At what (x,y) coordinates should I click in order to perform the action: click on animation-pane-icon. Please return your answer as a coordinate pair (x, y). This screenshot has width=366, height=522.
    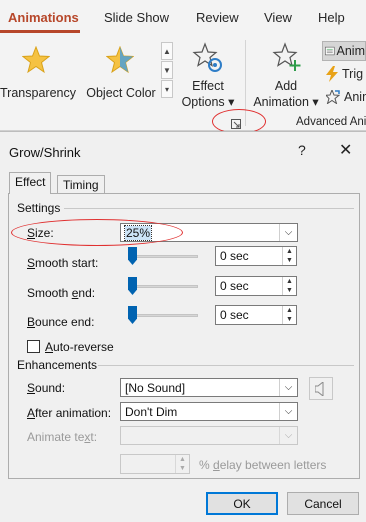
    Looking at the image, I should click on (330, 51).